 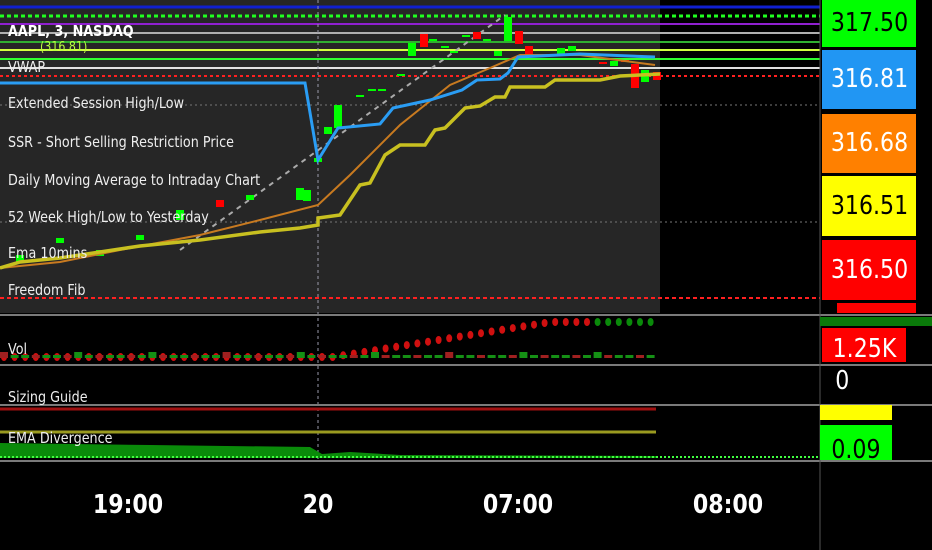 I want to click on time-label-20: 20, so click(x=318, y=505).